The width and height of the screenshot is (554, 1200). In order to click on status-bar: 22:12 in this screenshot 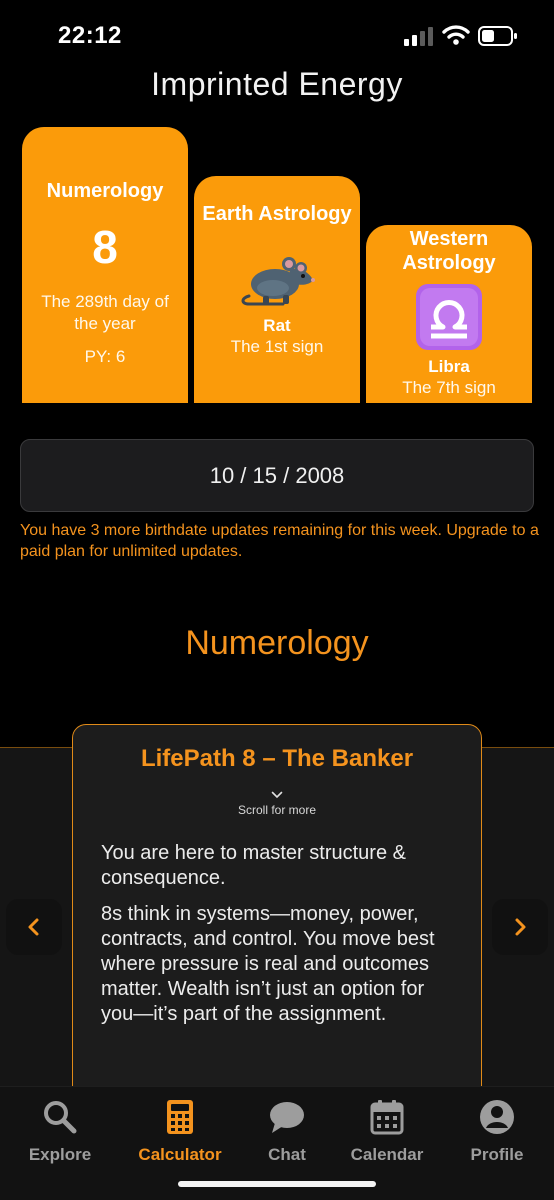, I will do `click(277, 36)`.